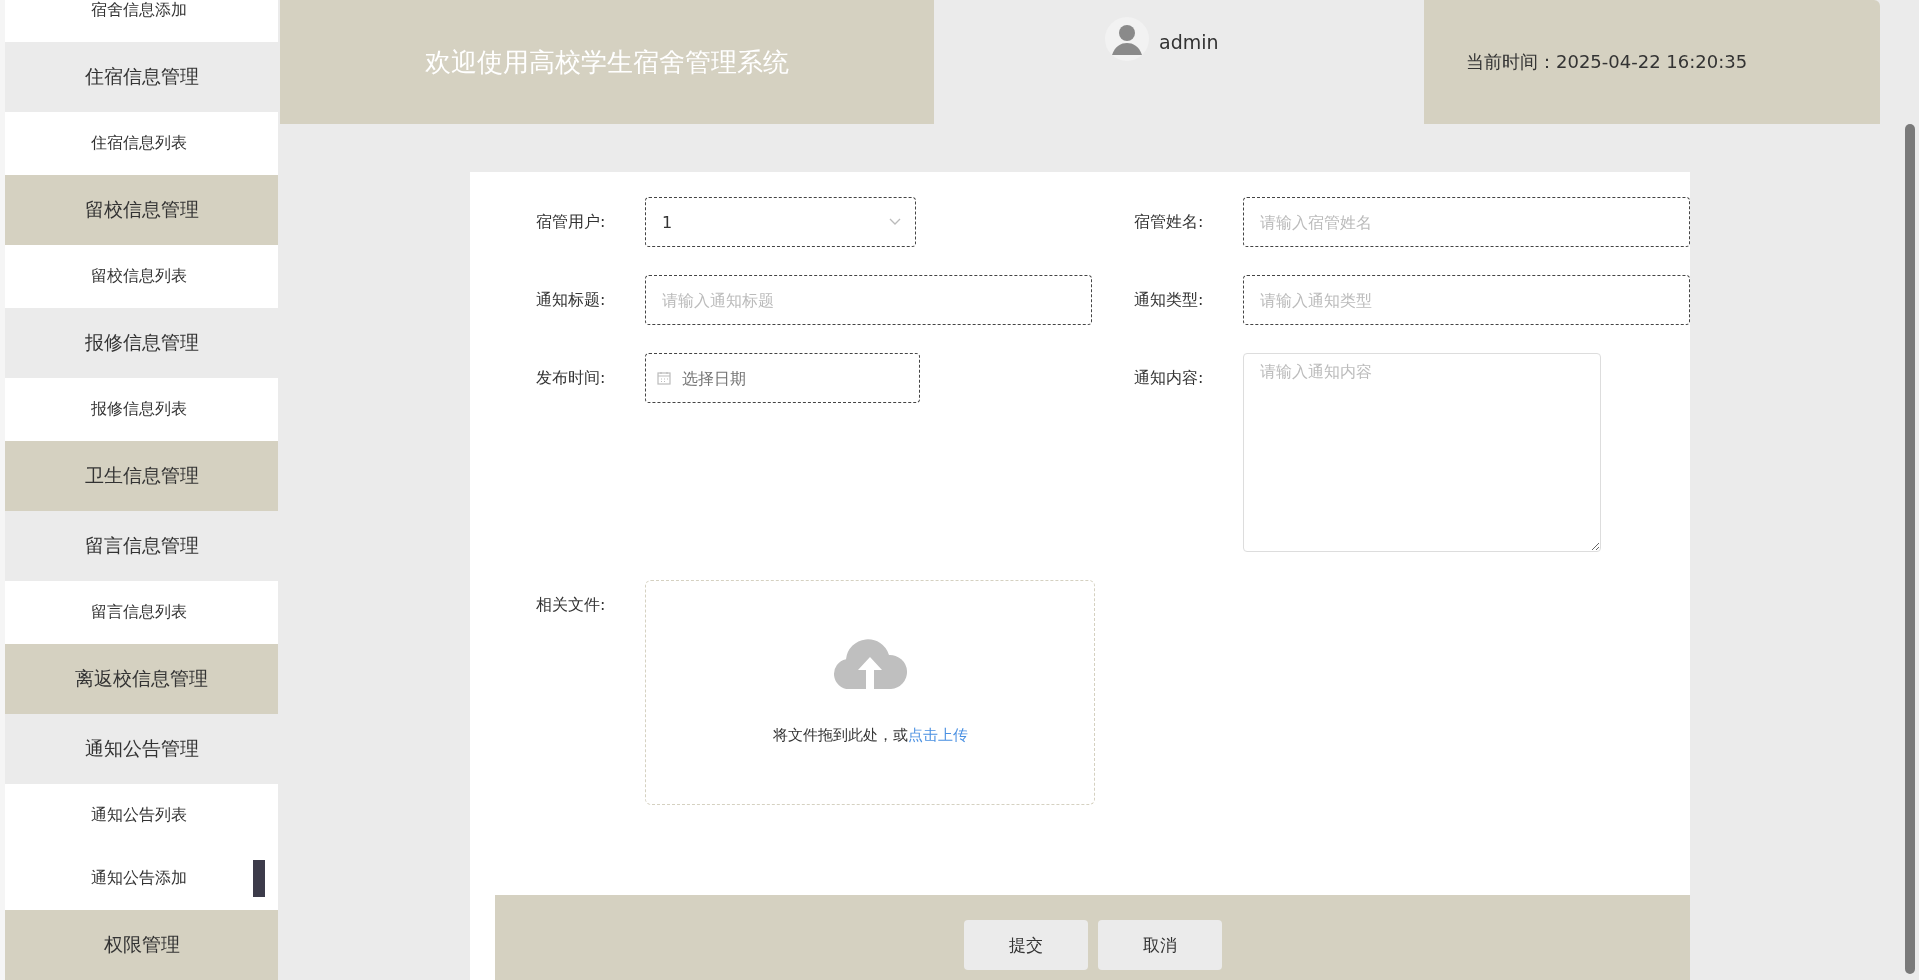 This screenshot has width=1919, height=980. What do you see at coordinates (780, 222) in the screenshot?
I see `select-field: 1` at bounding box center [780, 222].